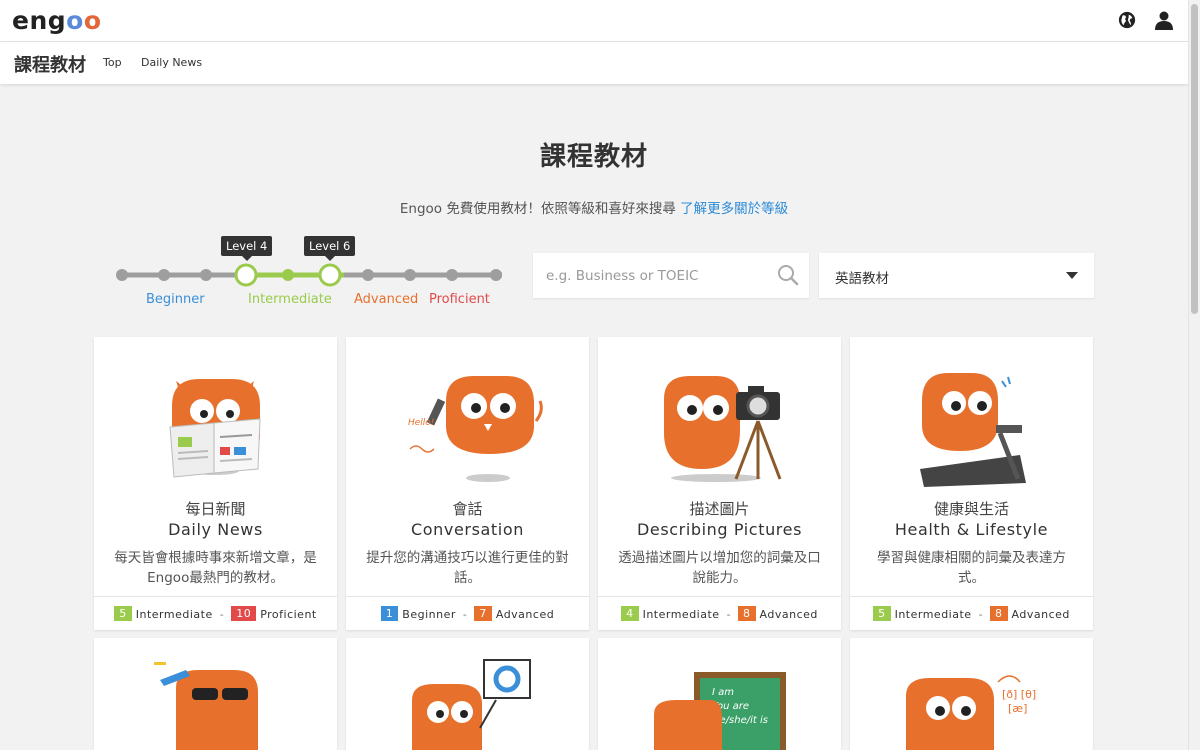 Image resolution: width=1200 pixels, height=750 pixels. Describe the element at coordinates (1019, 694) in the screenshot. I see `phonetic-symbols-1: [ð] [θ]` at that location.